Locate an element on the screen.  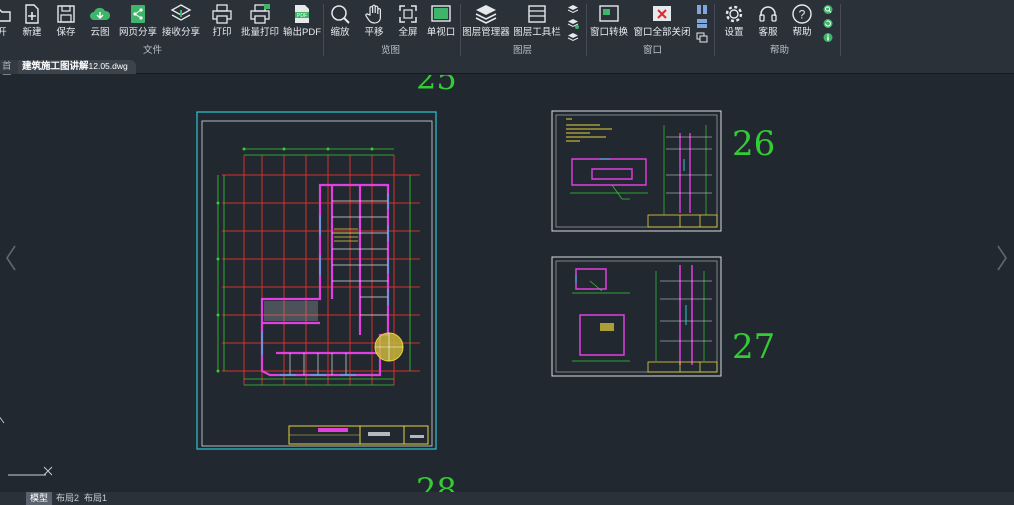
layer-group-label: 图层 is located at coordinates (523, 50).